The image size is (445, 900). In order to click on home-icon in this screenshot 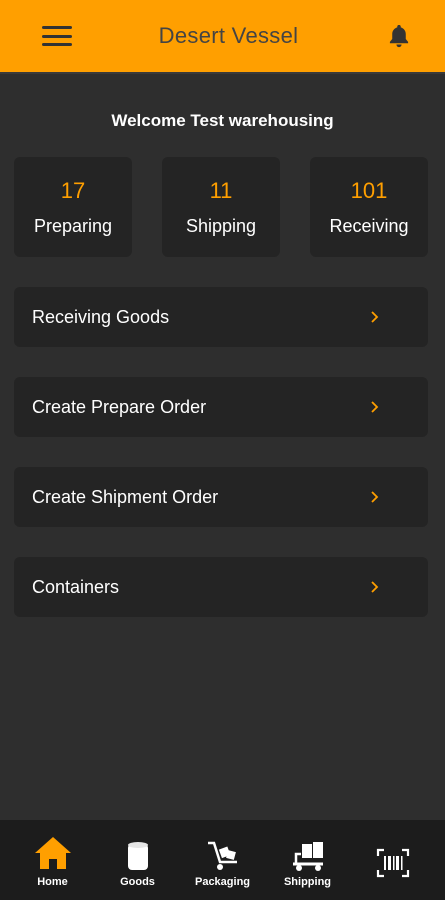, I will do `click(53, 852)`.